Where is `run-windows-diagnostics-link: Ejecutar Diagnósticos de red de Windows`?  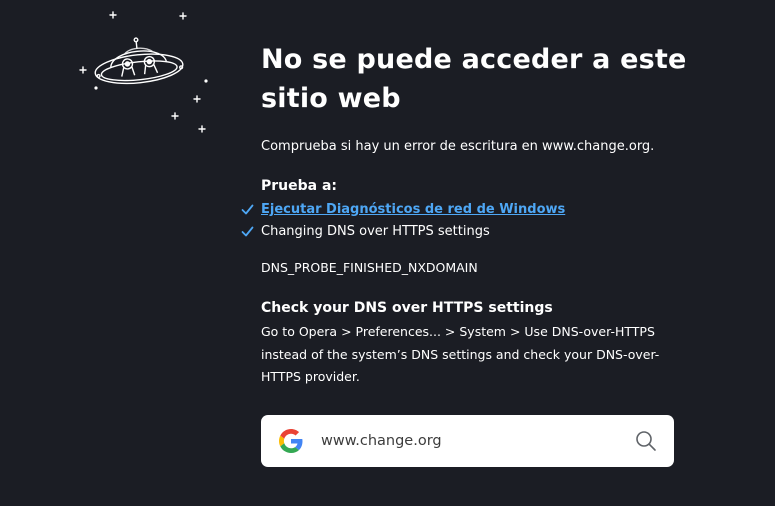 run-windows-diagnostics-link: Ejecutar Diagnósticos de red de Windows is located at coordinates (413, 209).